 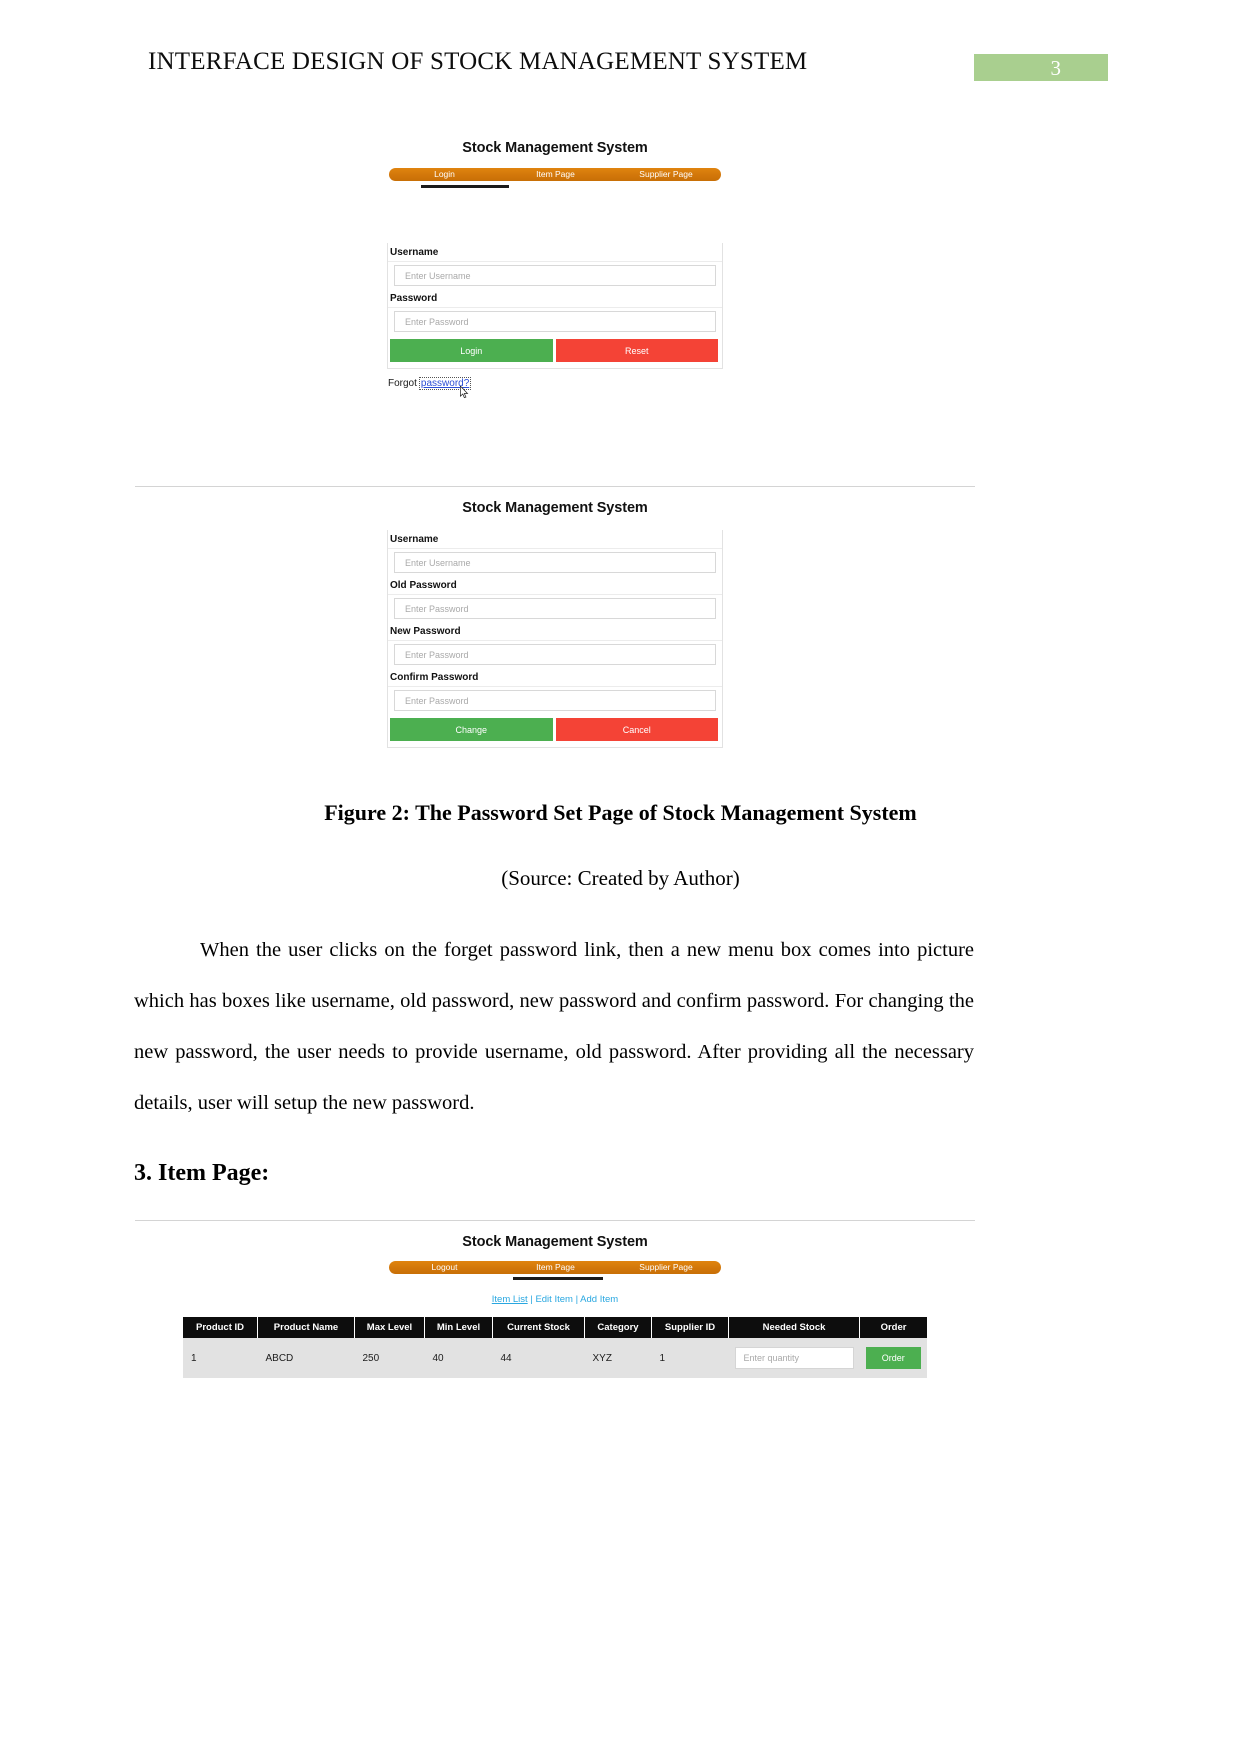 What do you see at coordinates (555, 508) in the screenshot?
I see `password-app-title: Stock Management System` at bounding box center [555, 508].